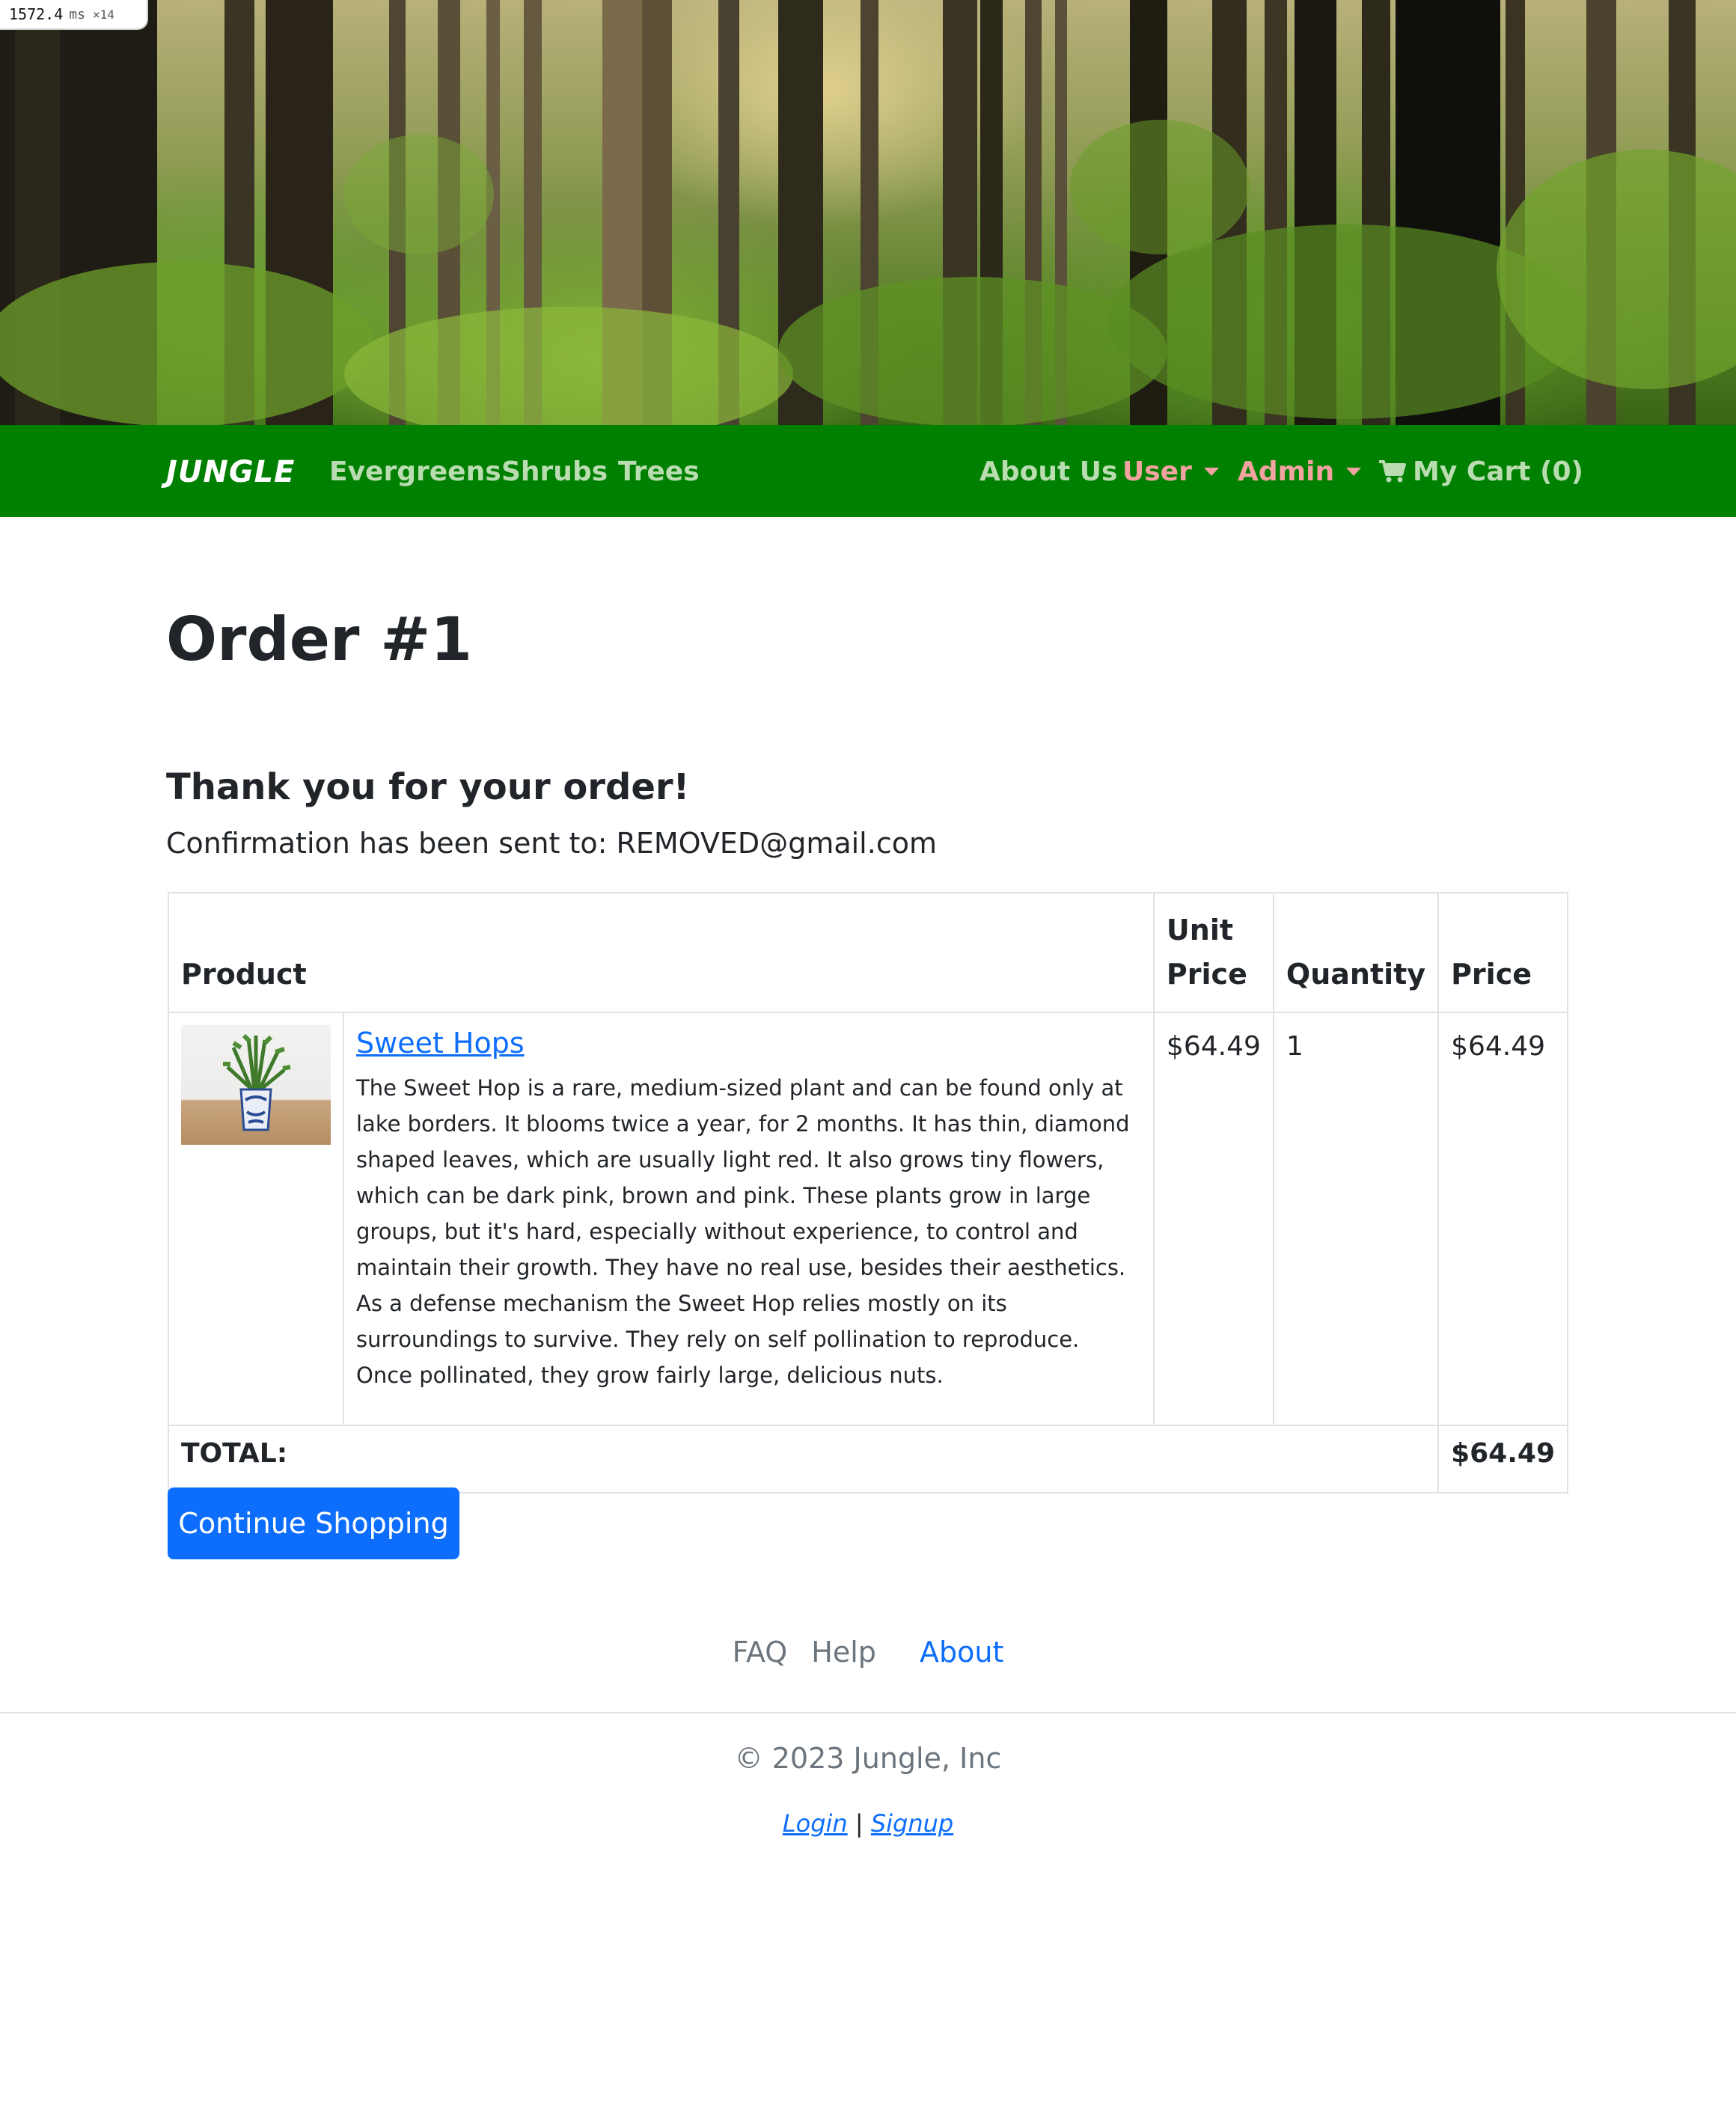 This screenshot has height=2122, width=1736. I want to click on footer-divider, so click(868, 1712).